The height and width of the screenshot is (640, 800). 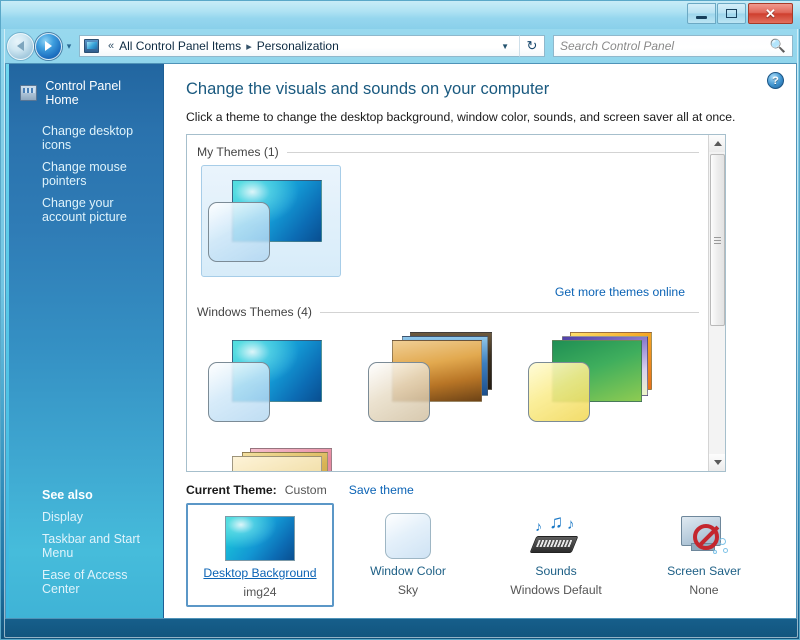 I want to click on group-header-my-themes: My Themes (1), so click(x=448, y=152).